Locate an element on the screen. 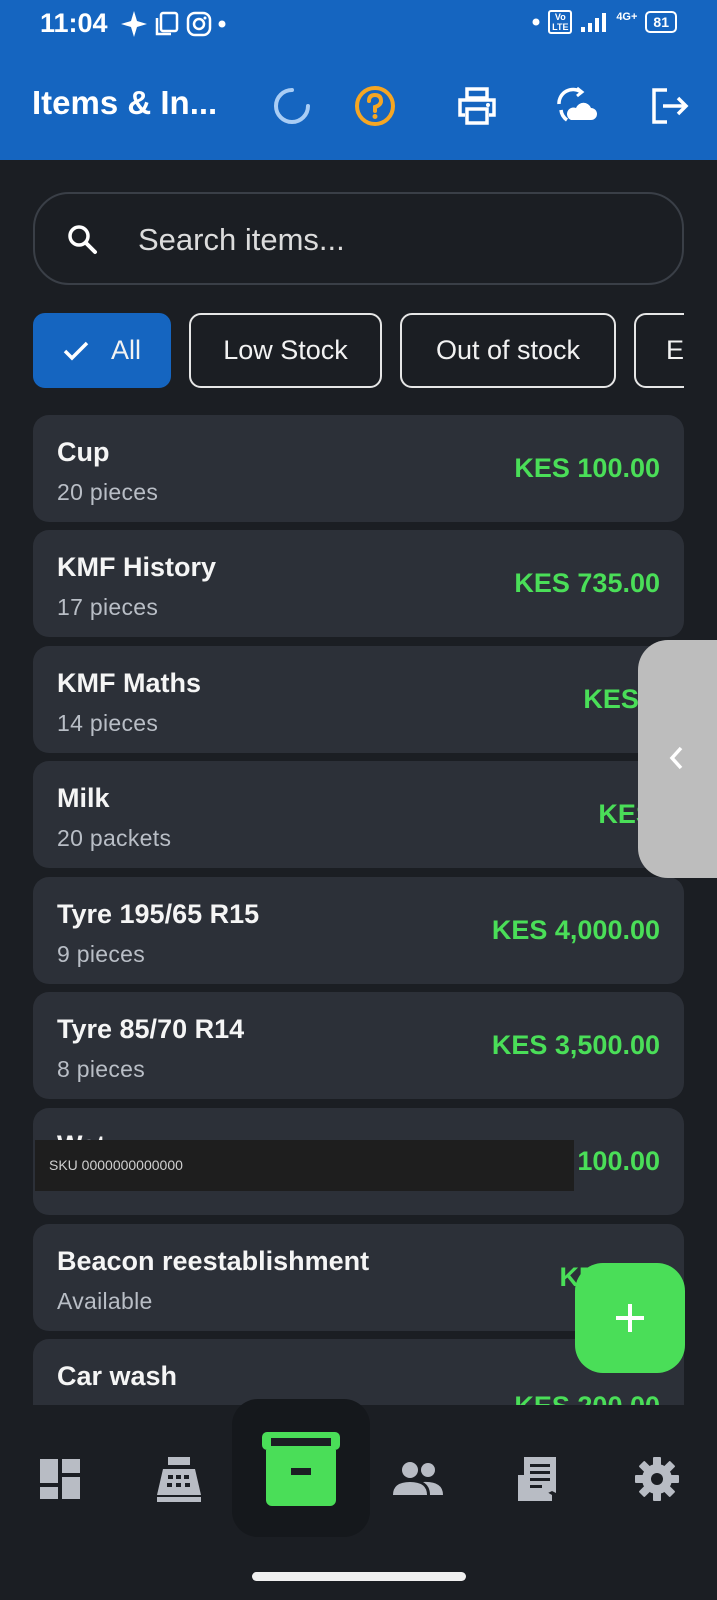 Image resolution: width=717 pixels, height=1600 pixels. search-bar is located at coordinates (358, 238).